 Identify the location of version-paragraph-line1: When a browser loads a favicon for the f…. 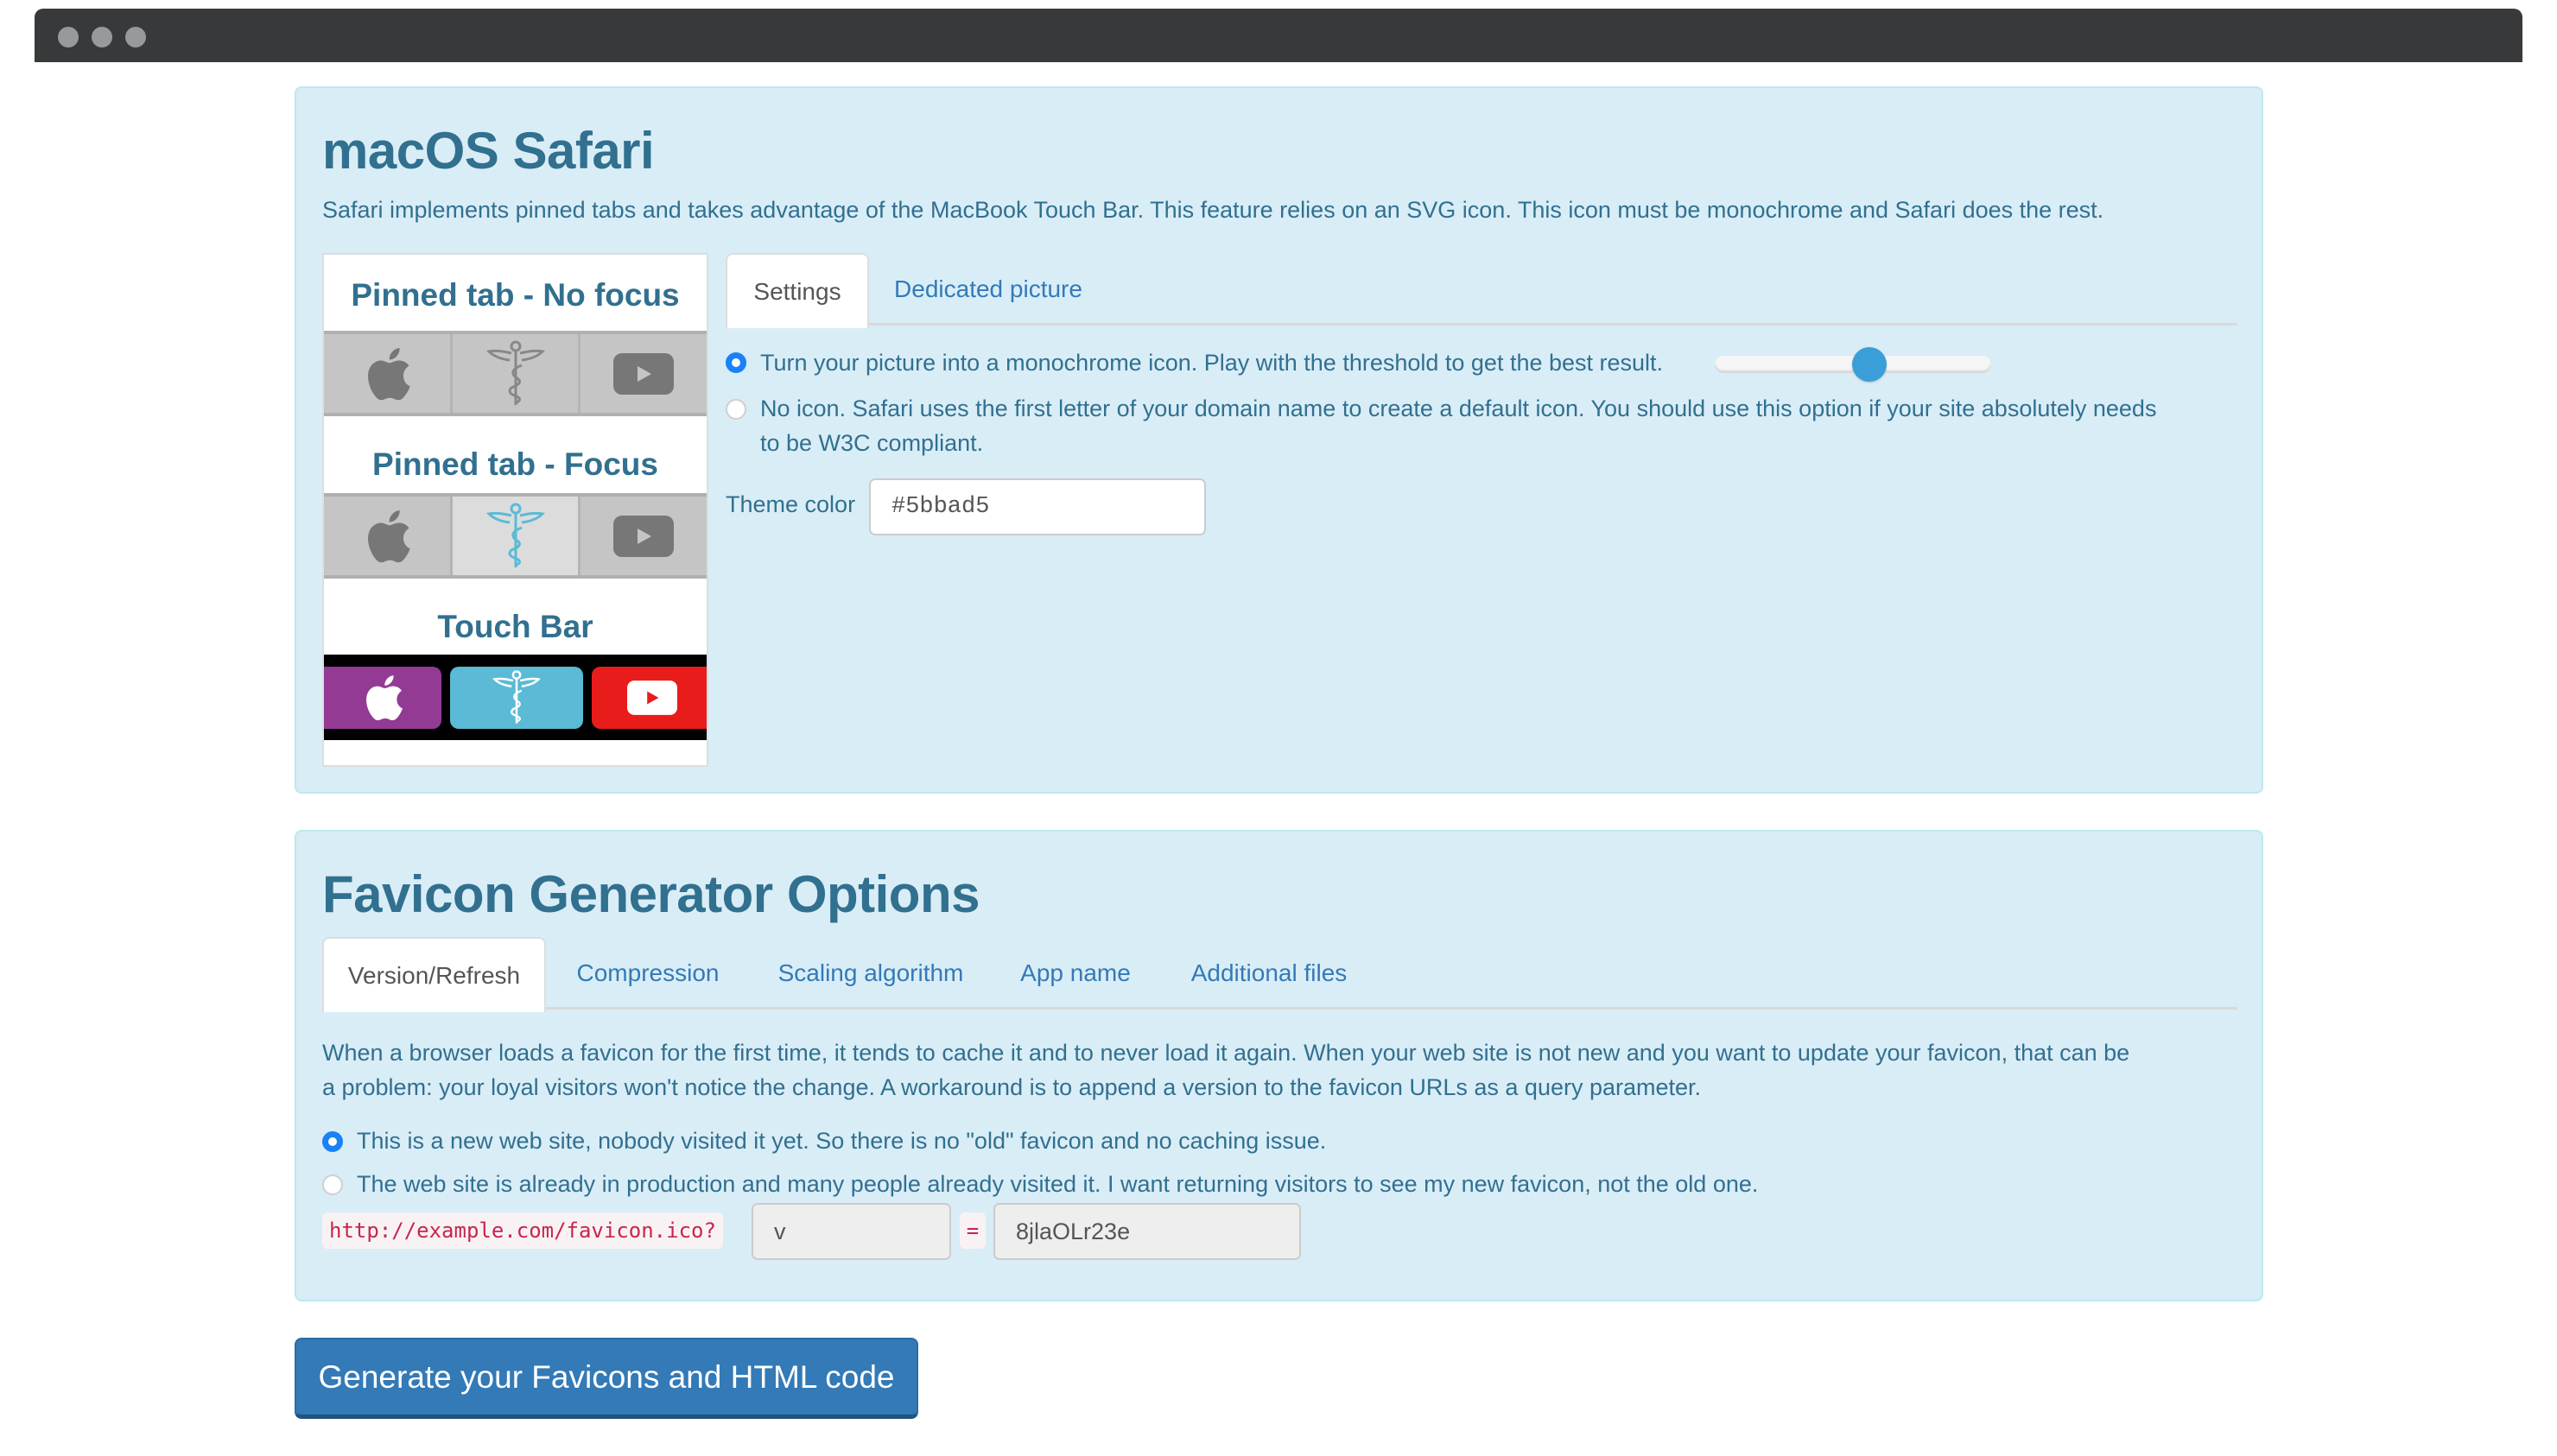
(1226, 1053).